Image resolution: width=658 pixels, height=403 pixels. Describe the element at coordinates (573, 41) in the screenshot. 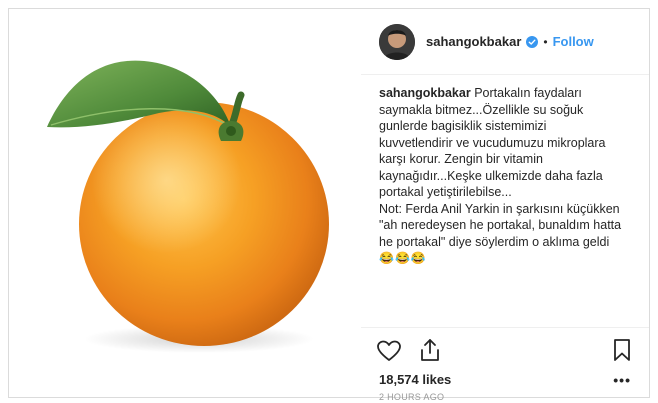

I see `follow-button: Follow` at that location.